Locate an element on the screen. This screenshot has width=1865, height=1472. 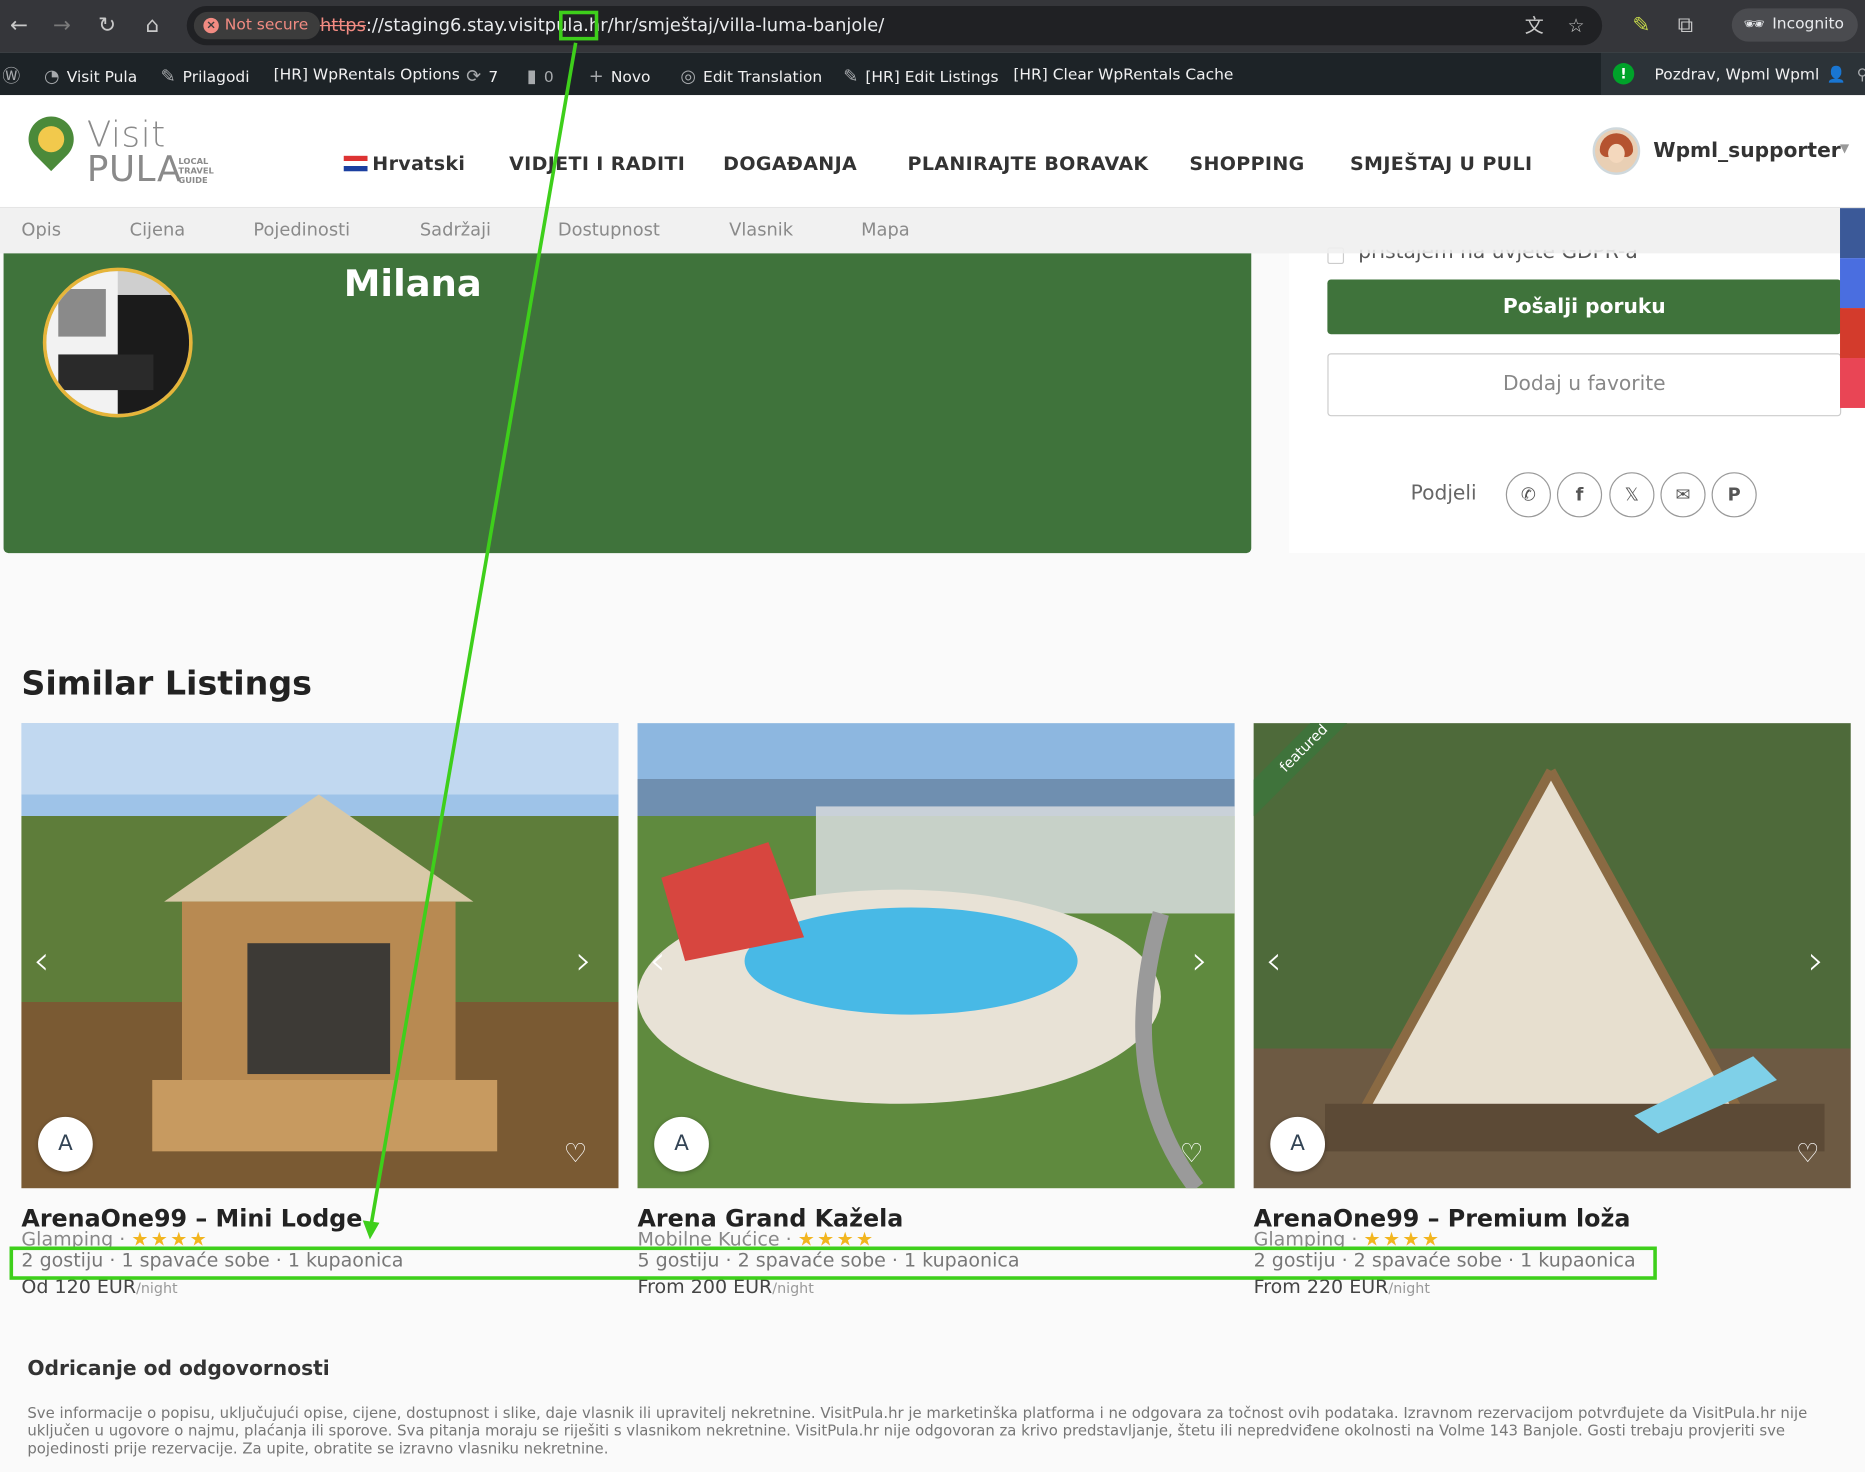
tab-availability: Dostupnost is located at coordinates (609, 229).